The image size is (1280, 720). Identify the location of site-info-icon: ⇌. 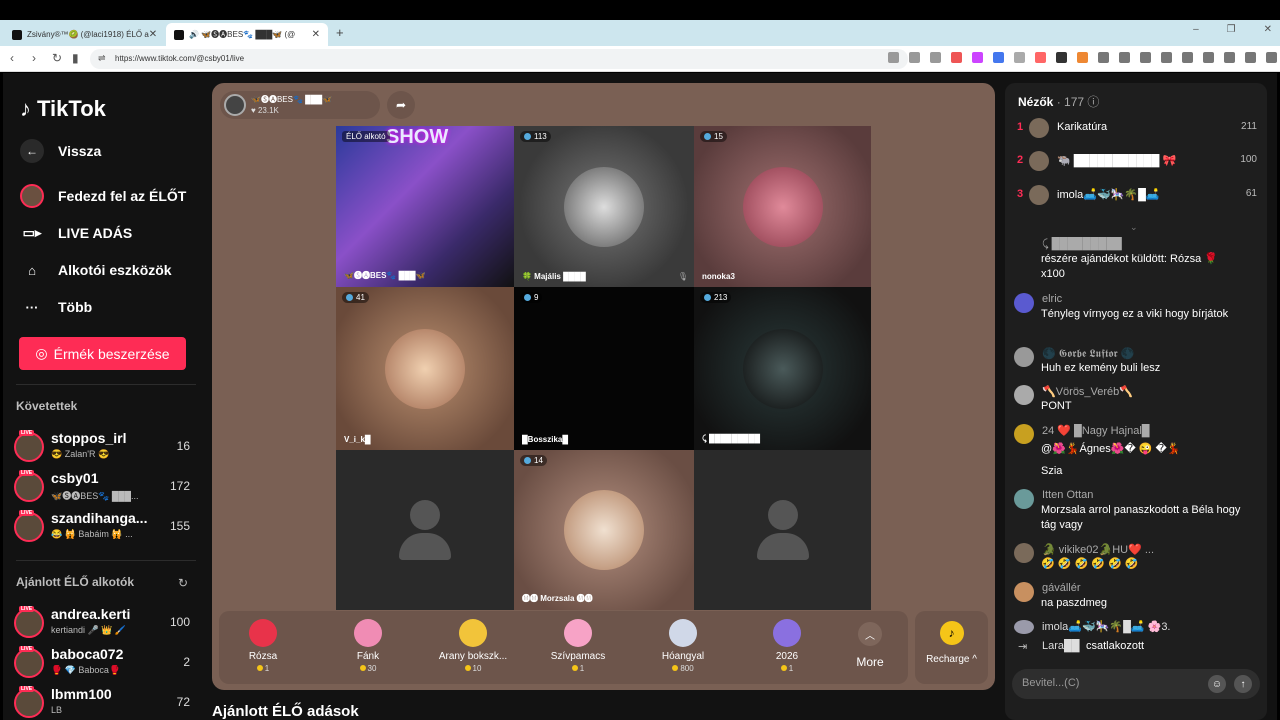
(102, 58).